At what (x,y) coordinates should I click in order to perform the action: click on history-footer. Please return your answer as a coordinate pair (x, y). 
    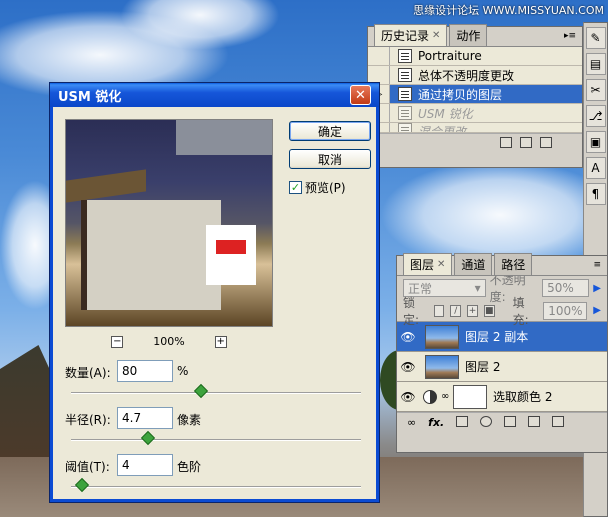
    Looking at the image, I should click on (475, 142).